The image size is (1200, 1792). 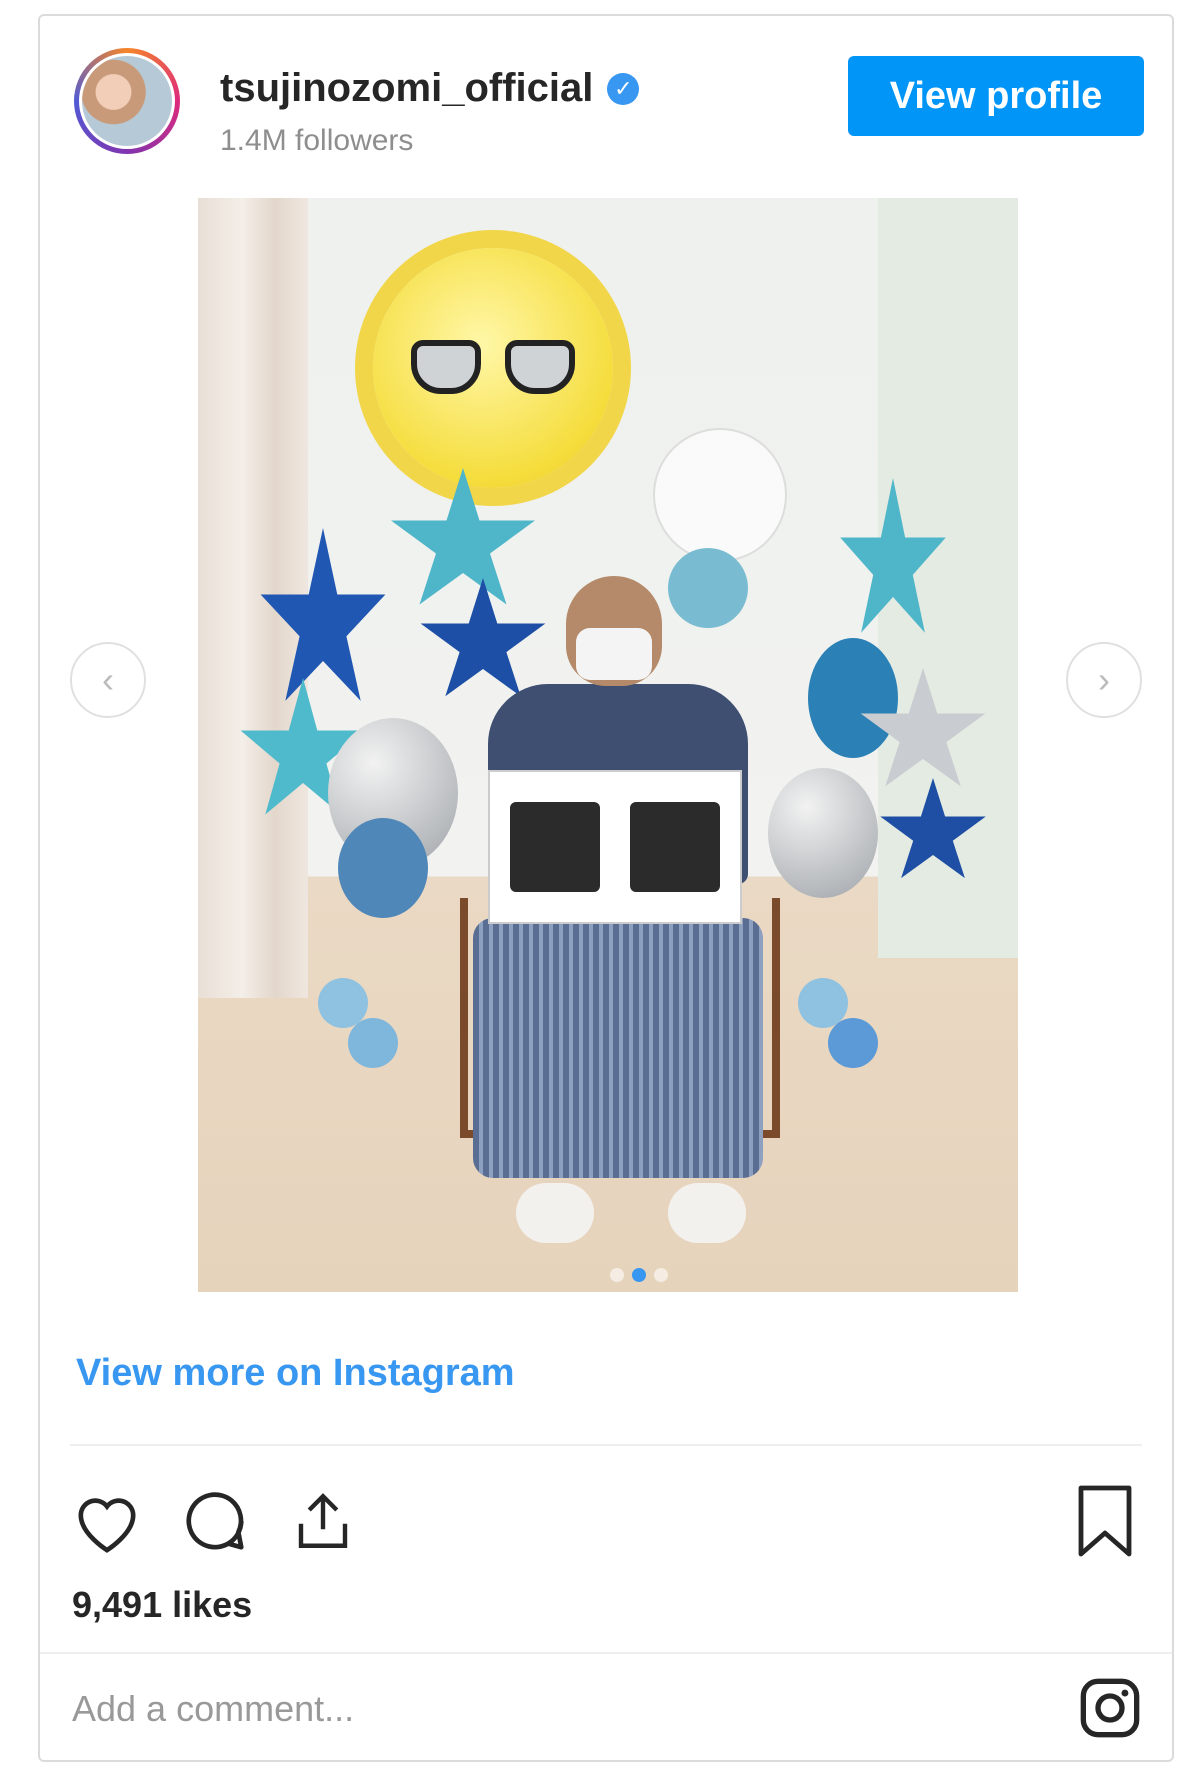 I want to click on heart-icon, so click(x=107, y=1521).